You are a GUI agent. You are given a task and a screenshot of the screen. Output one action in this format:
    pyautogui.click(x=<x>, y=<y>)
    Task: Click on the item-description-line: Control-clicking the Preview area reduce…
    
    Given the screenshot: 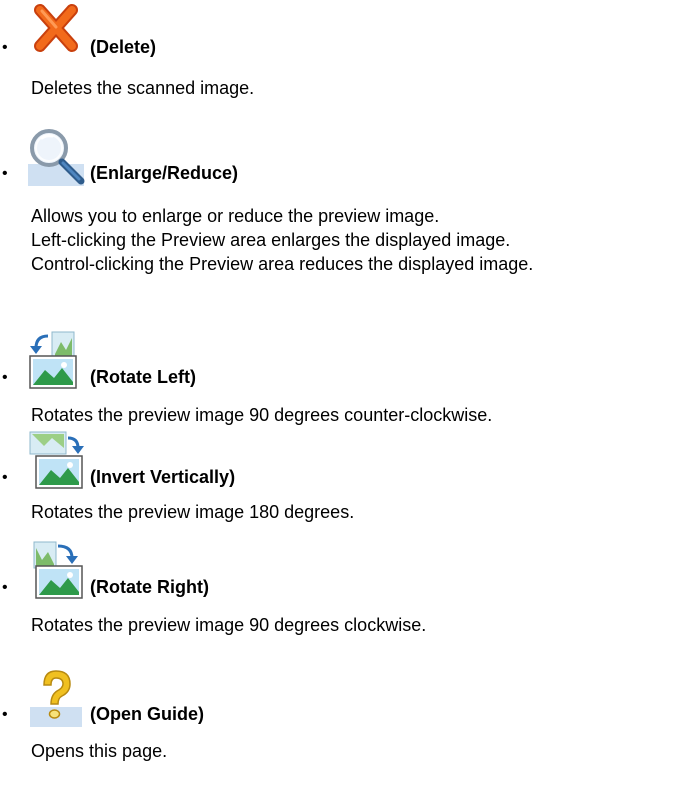 What is the action you would take?
    pyautogui.click(x=282, y=264)
    